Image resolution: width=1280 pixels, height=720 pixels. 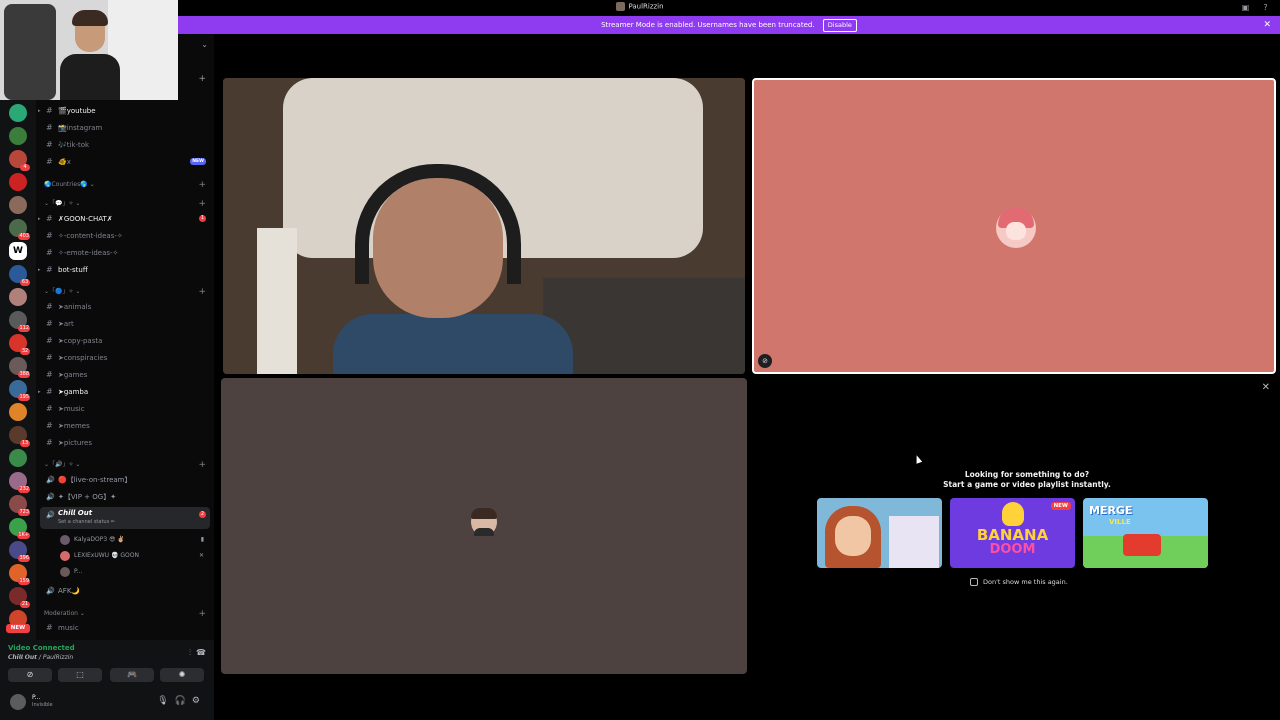 What do you see at coordinates (19, 275) in the screenshot?
I see `server-icon: 63` at bounding box center [19, 275].